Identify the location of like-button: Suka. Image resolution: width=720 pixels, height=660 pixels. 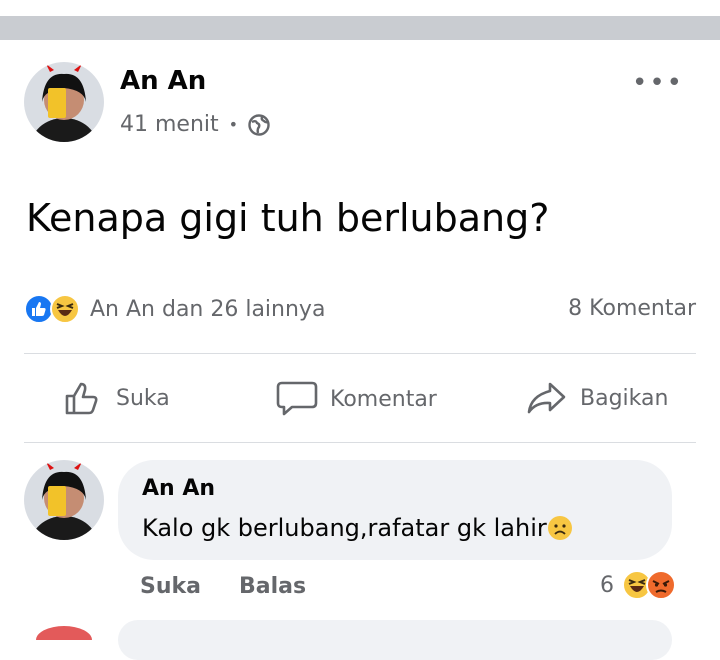
(117, 398).